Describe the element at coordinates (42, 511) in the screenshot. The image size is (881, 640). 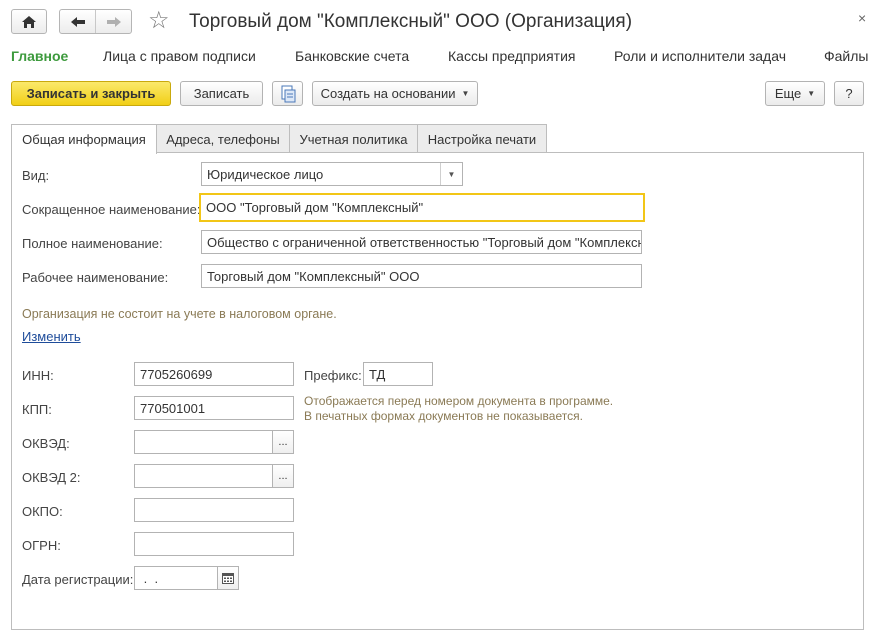
I see `okpo-label: ОКПО:` at that location.